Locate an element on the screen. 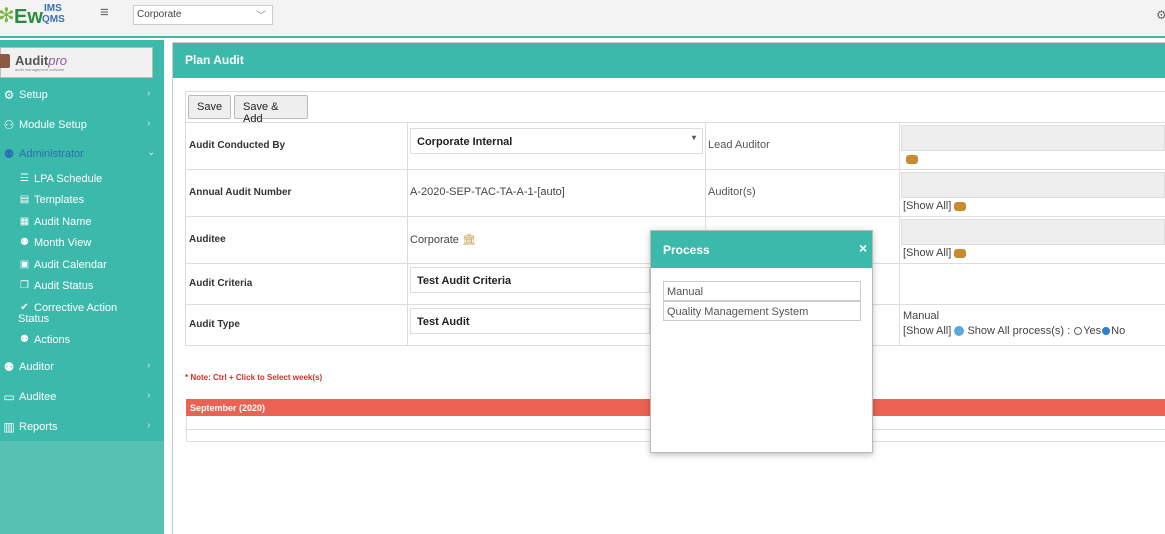 This screenshot has height=534, width=1165. company-select: Corporate ﹀ is located at coordinates (203, 15).